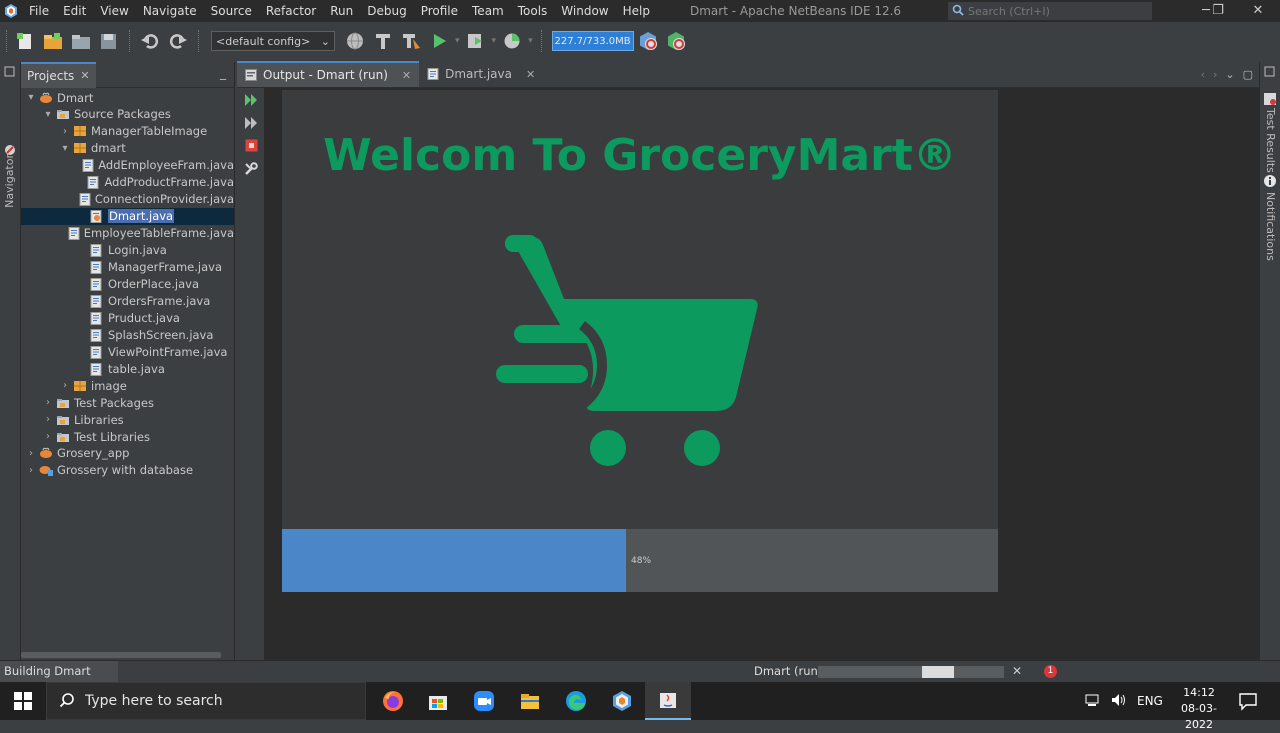  Describe the element at coordinates (1248, 702) in the screenshot. I see `action-center-icon` at that location.